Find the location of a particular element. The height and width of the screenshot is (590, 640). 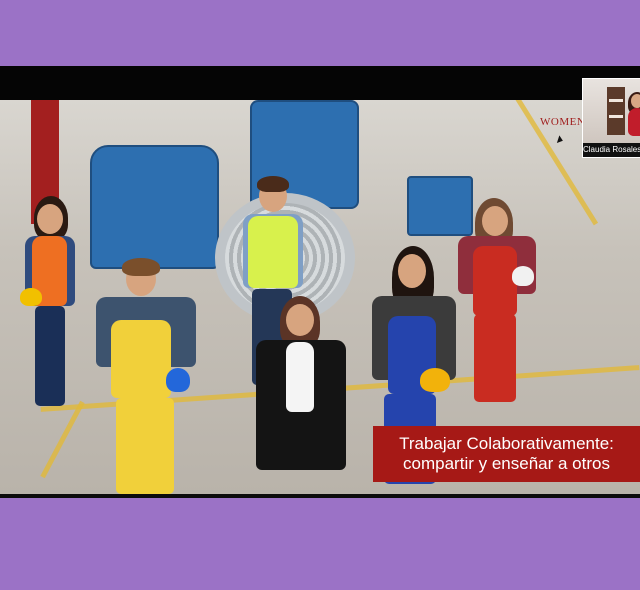

participant-thumbnail: Claudia Rosales W is located at coordinates (611, 118).